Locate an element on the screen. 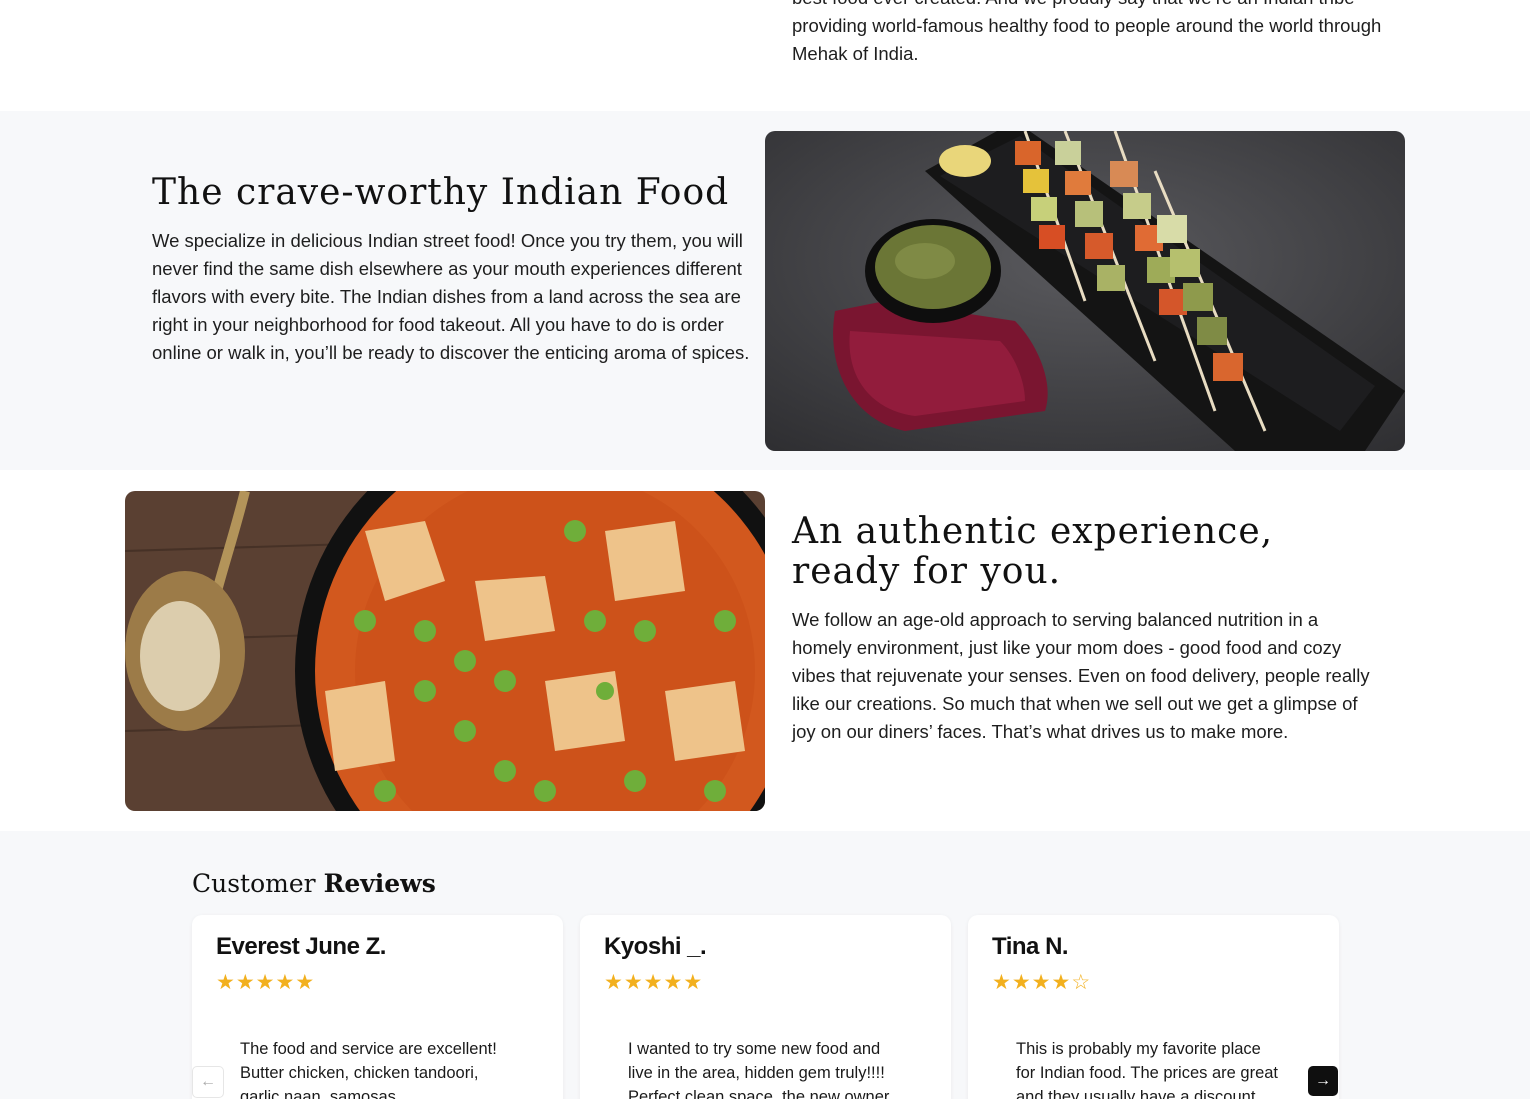 This screenshot has height=1099, width=1530. carousel-prev-button: ← is located at coordinates (208, 1082).